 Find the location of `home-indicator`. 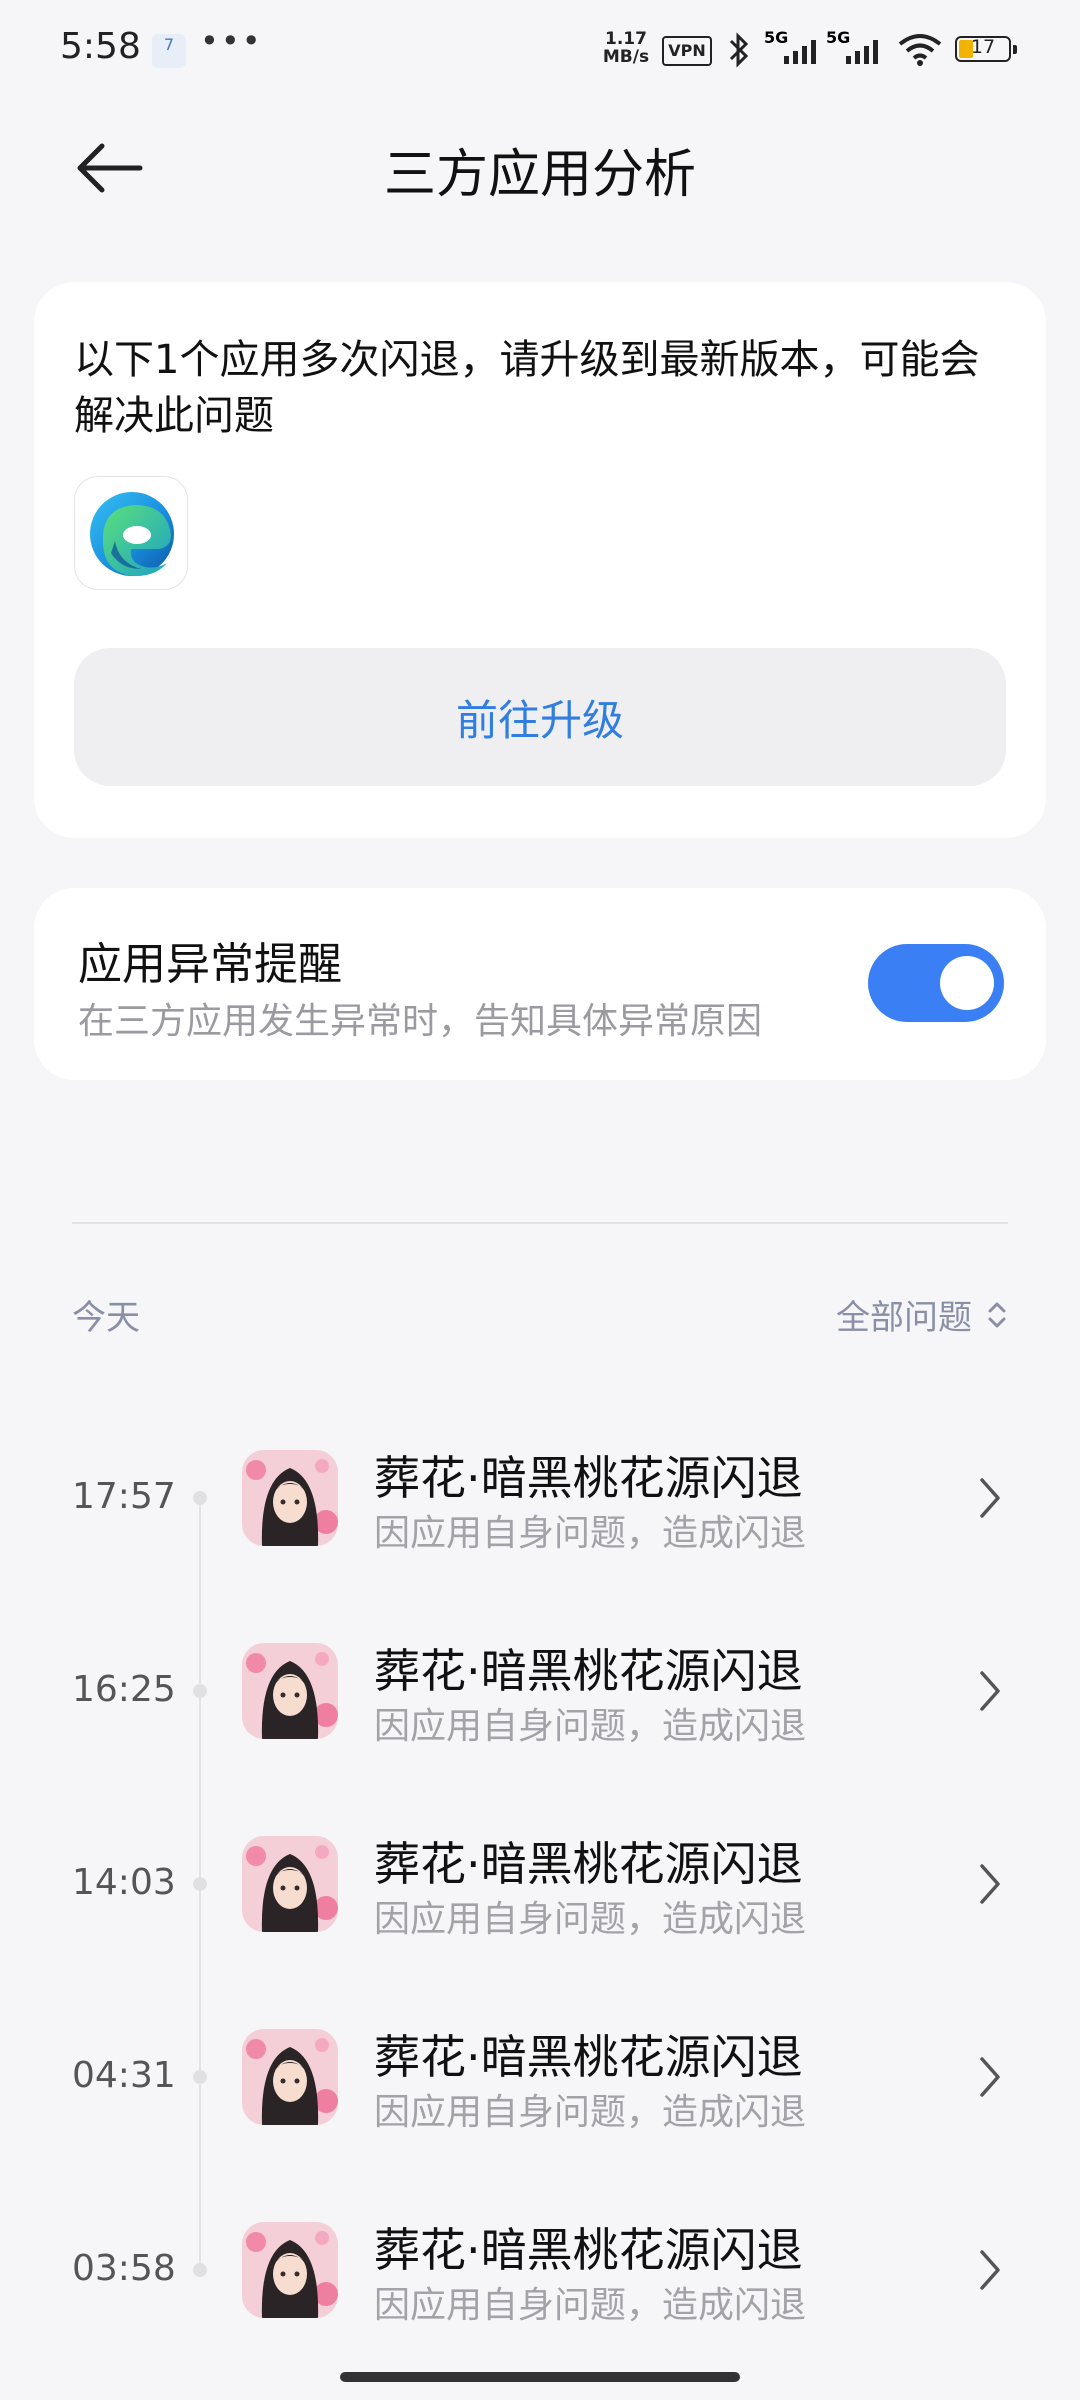

home-indicator is located at coordinates (540, 2377).